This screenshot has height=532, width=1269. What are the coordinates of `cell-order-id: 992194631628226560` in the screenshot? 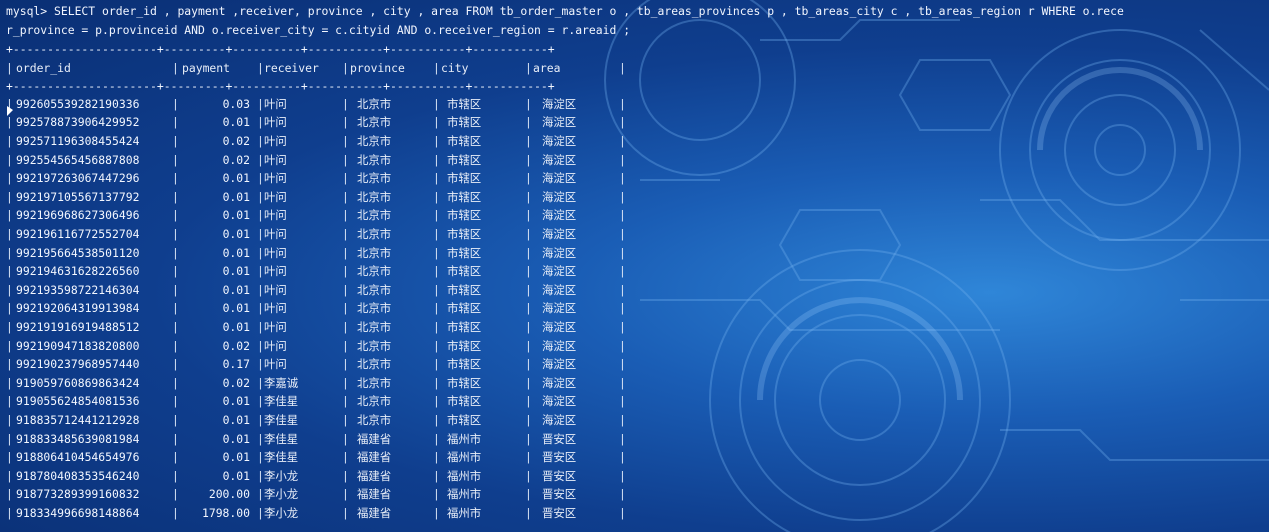 It's located at (78, 271).